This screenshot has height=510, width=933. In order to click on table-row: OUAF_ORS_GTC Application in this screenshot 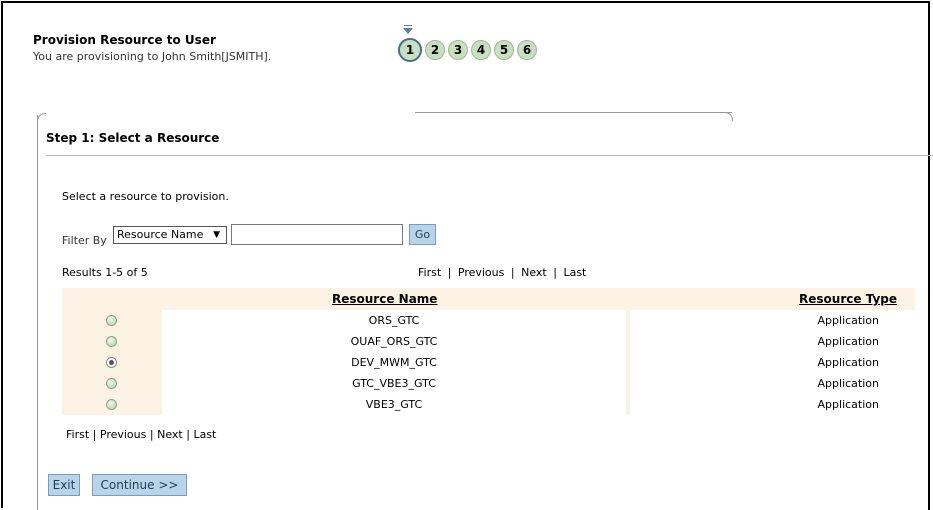, I will do `click(488, 341)`.